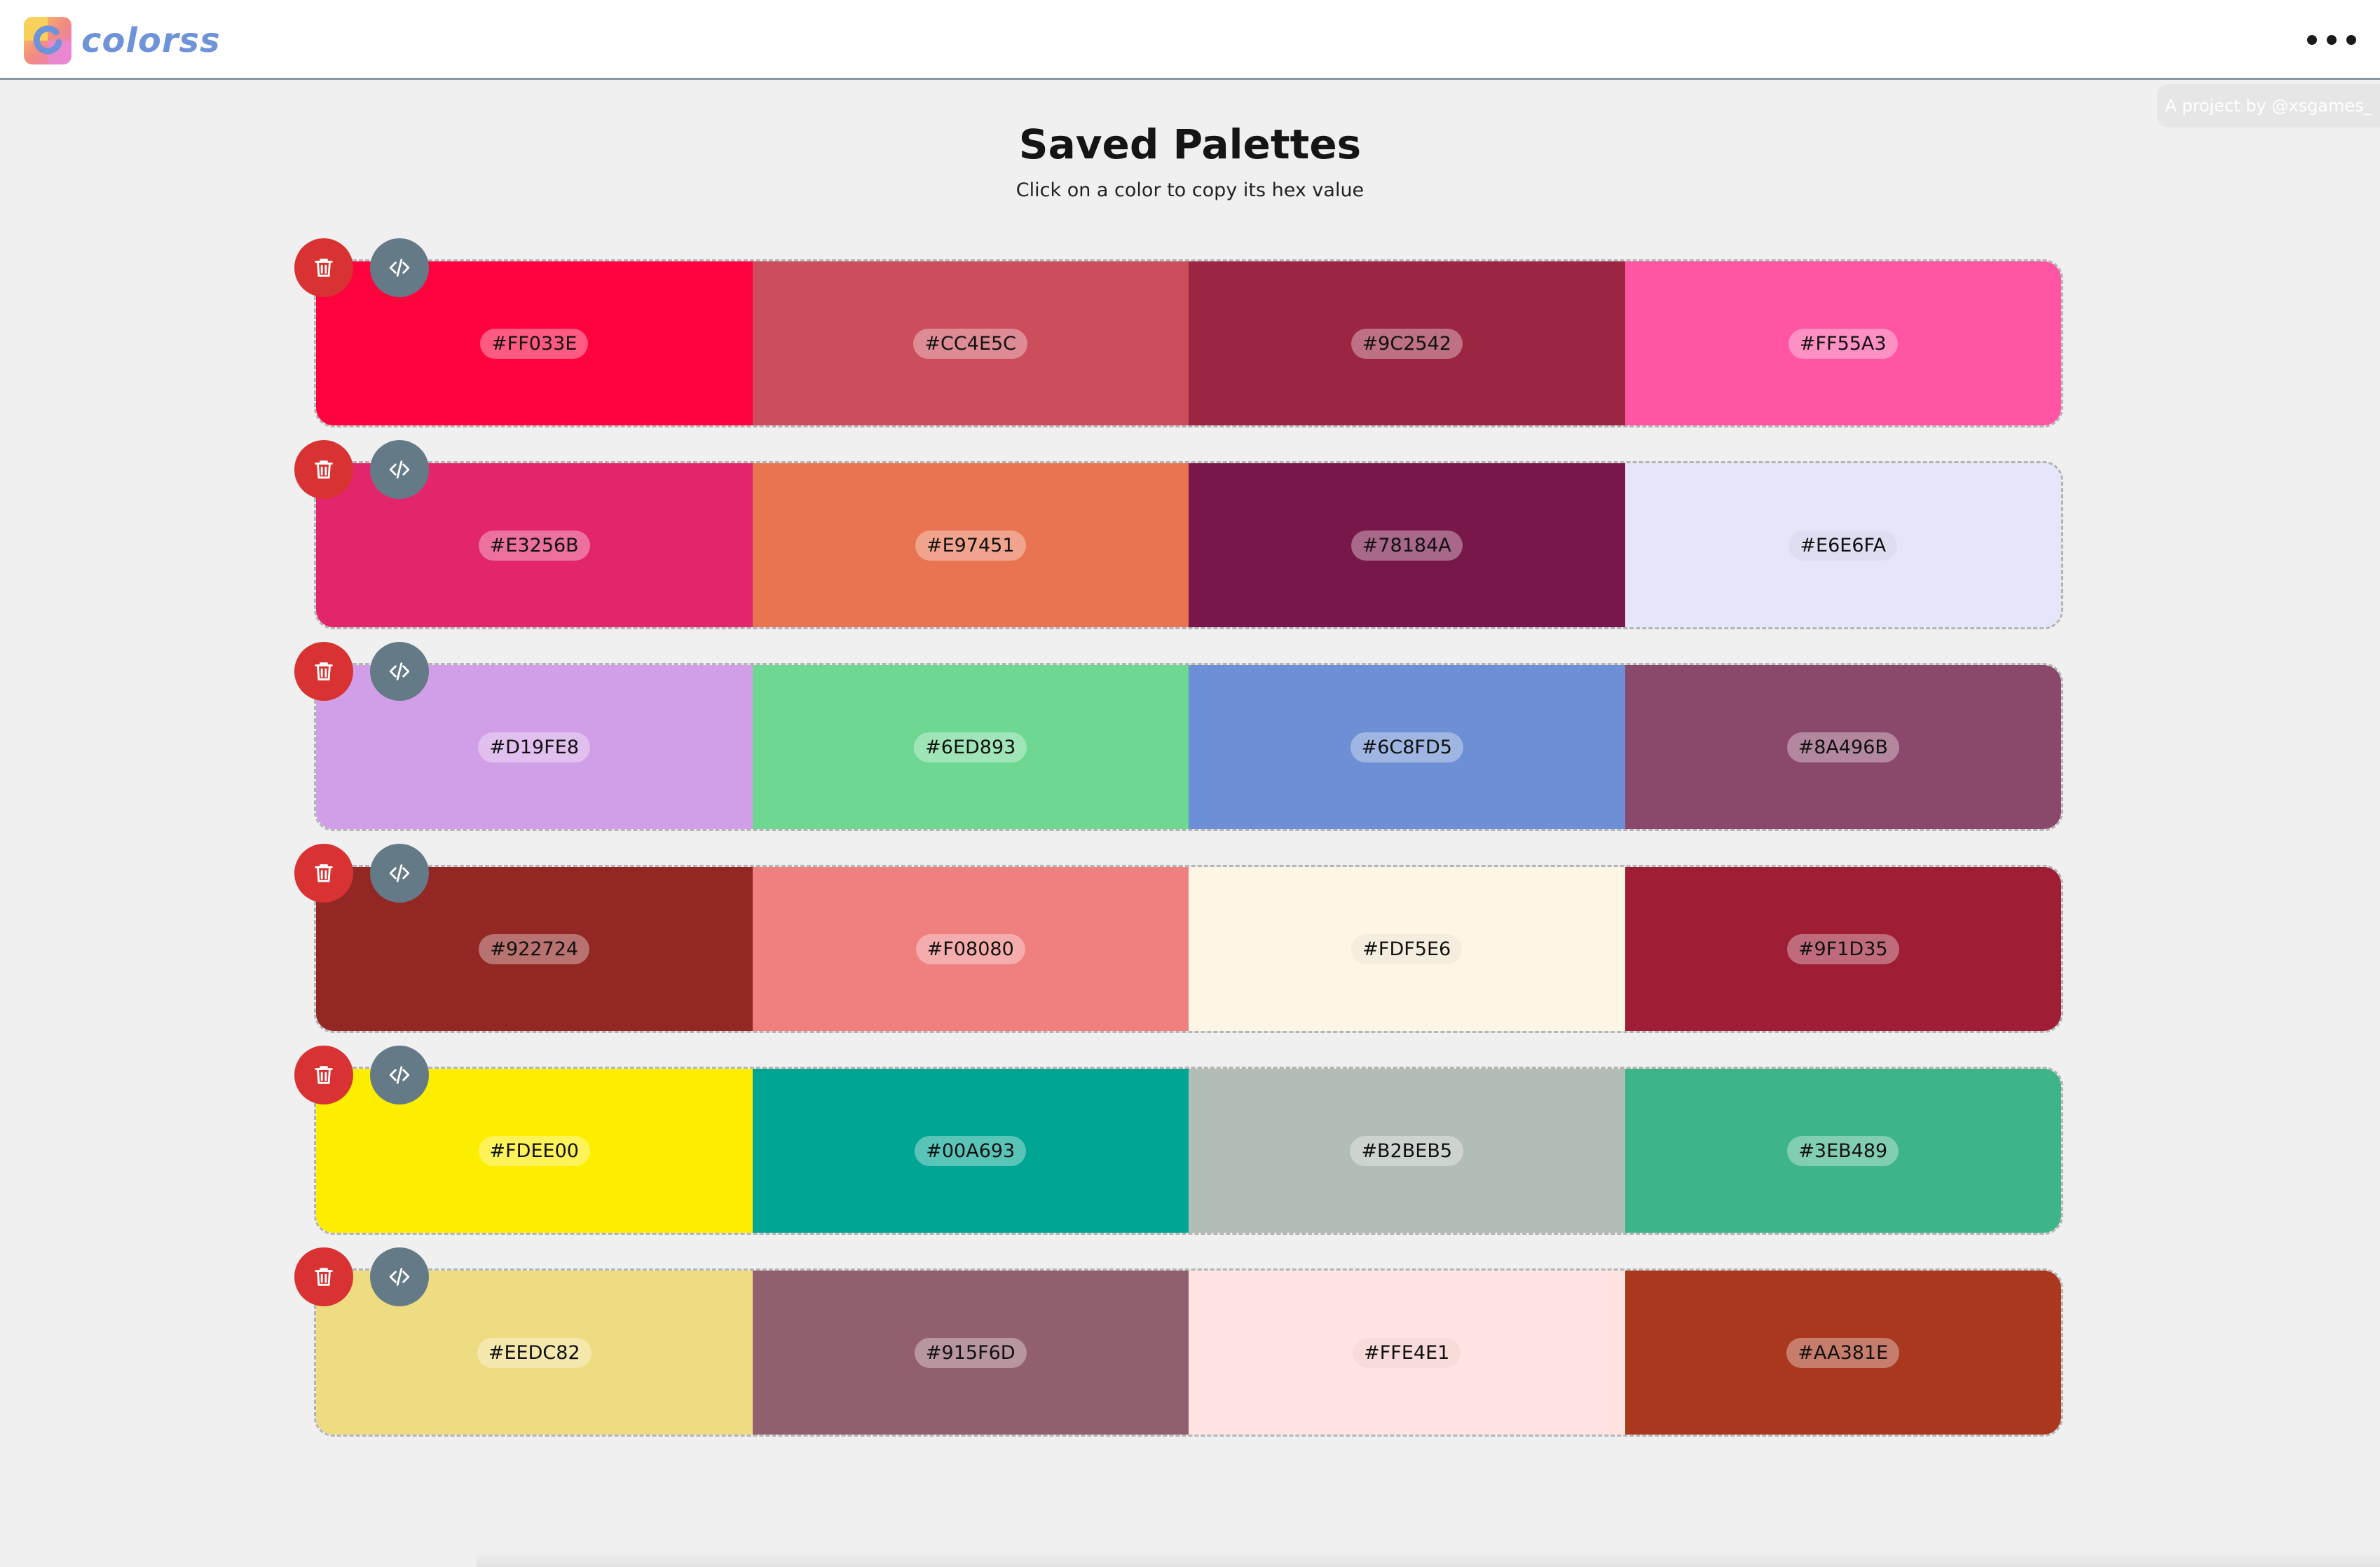 The width and height of the screenshot is (2380, 1567). I want to click on color-swatch: #9C2542, so click(1407, 343).